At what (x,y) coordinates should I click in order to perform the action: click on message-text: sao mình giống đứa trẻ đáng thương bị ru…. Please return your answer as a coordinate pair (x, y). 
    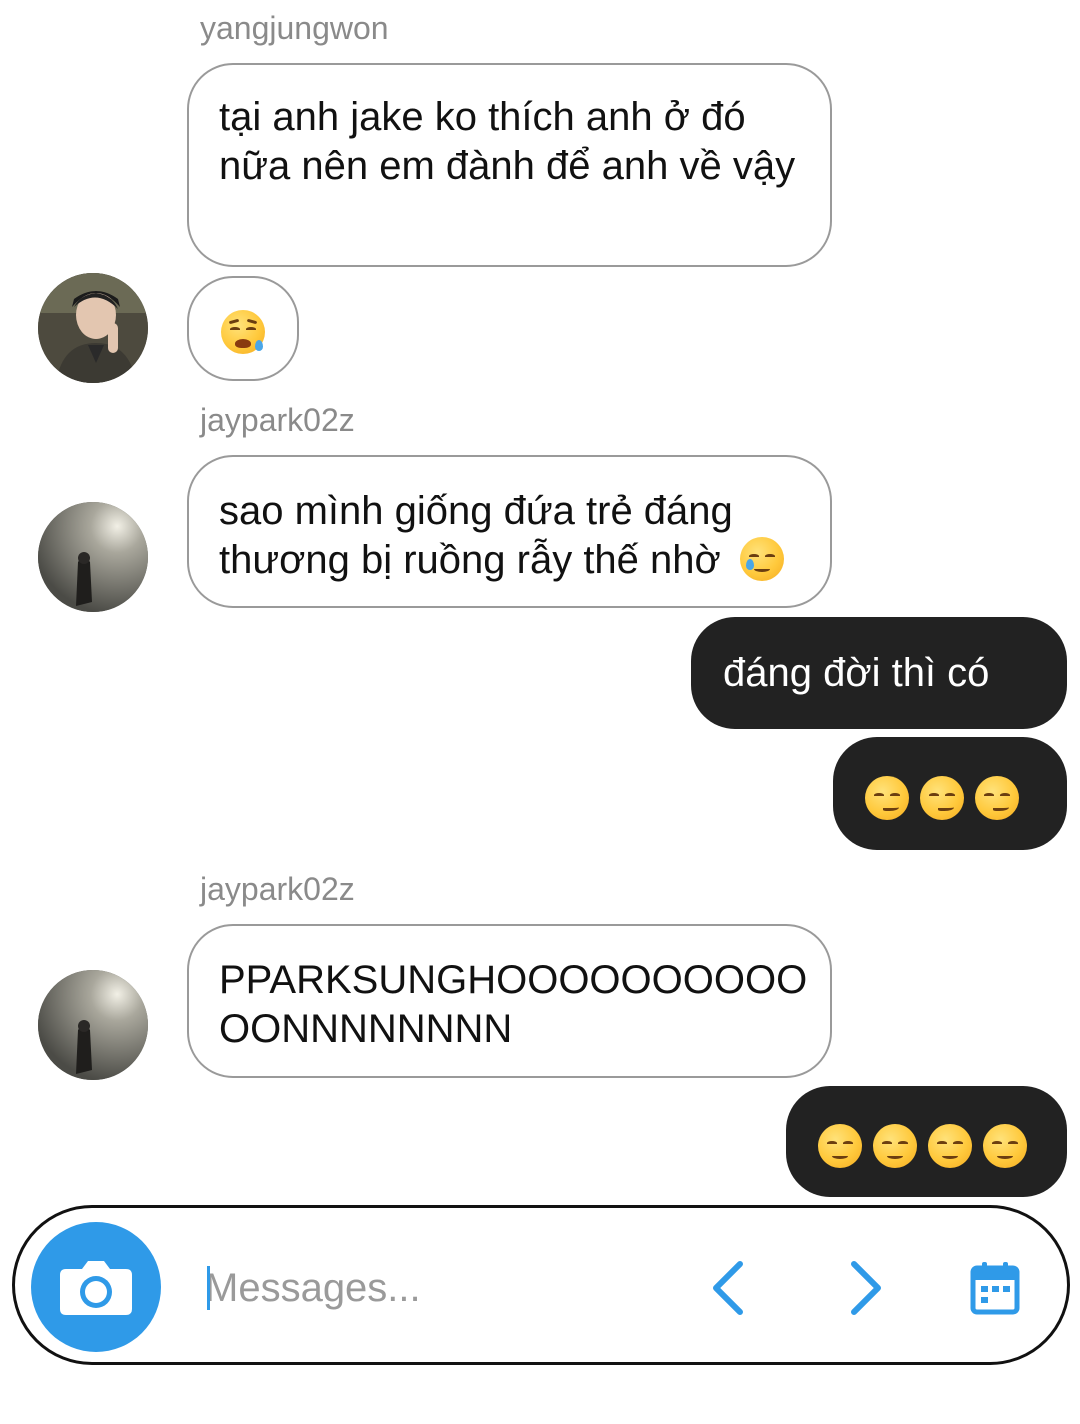
    Looking at the image, I should click on (476, 535).